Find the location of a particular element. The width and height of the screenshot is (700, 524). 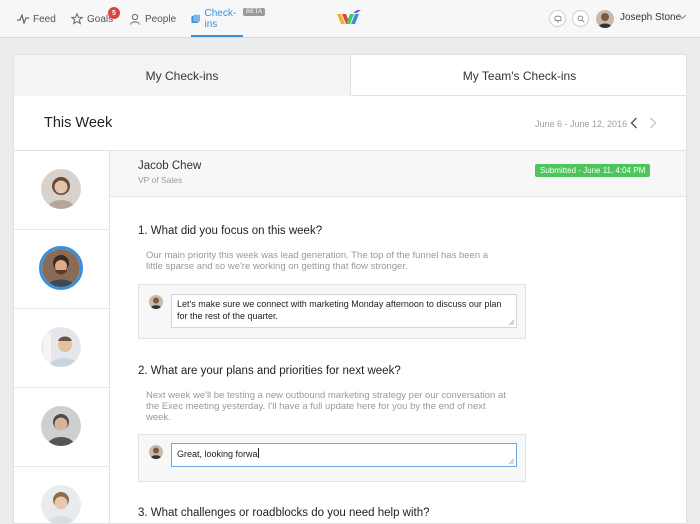

nav-checkins-label: Check-ins is located at coordinates (220, 19).